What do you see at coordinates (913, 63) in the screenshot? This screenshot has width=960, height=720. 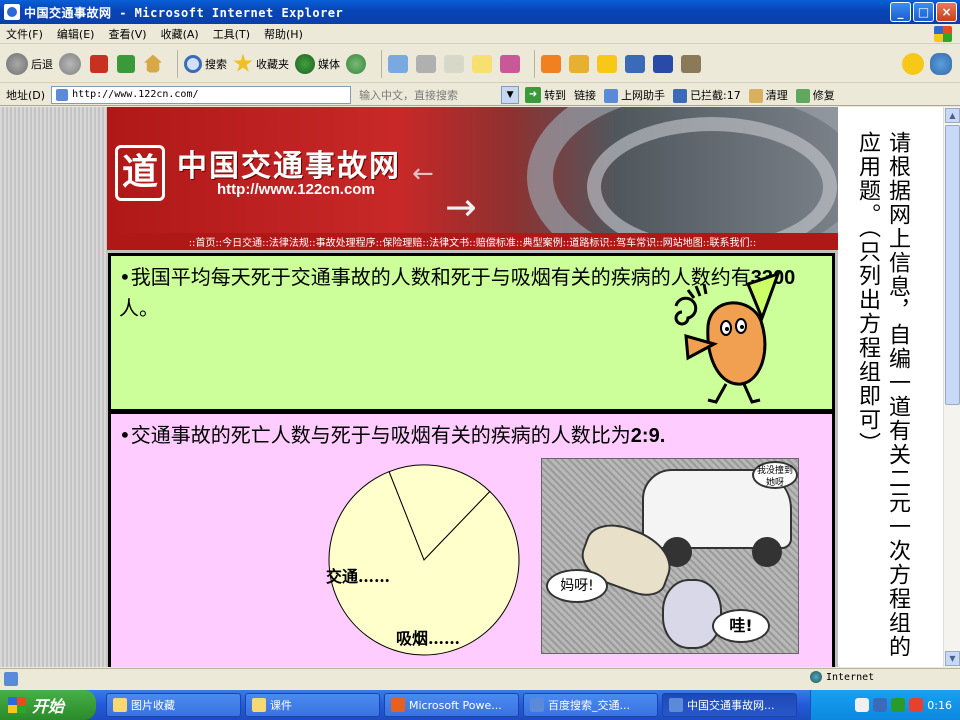 I see `smiley-icon` at bounding box center [913, 63].